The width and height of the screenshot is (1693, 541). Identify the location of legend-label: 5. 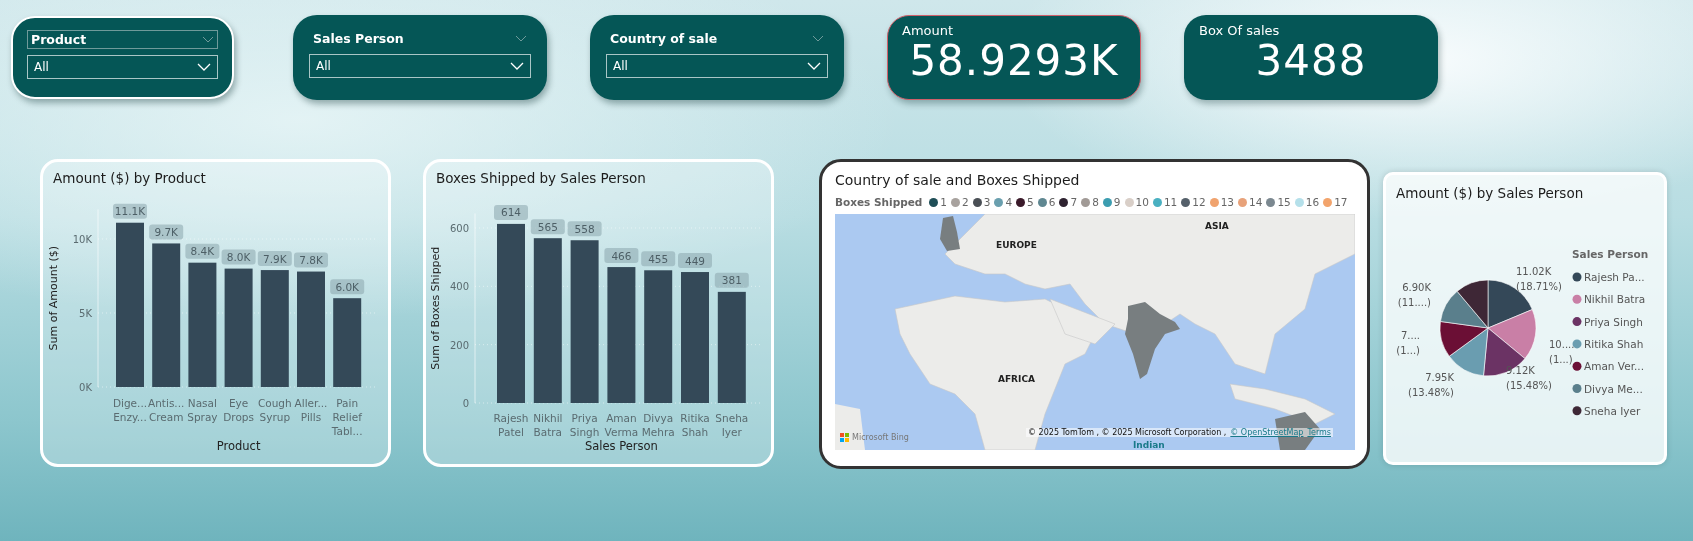
(1030, 202).